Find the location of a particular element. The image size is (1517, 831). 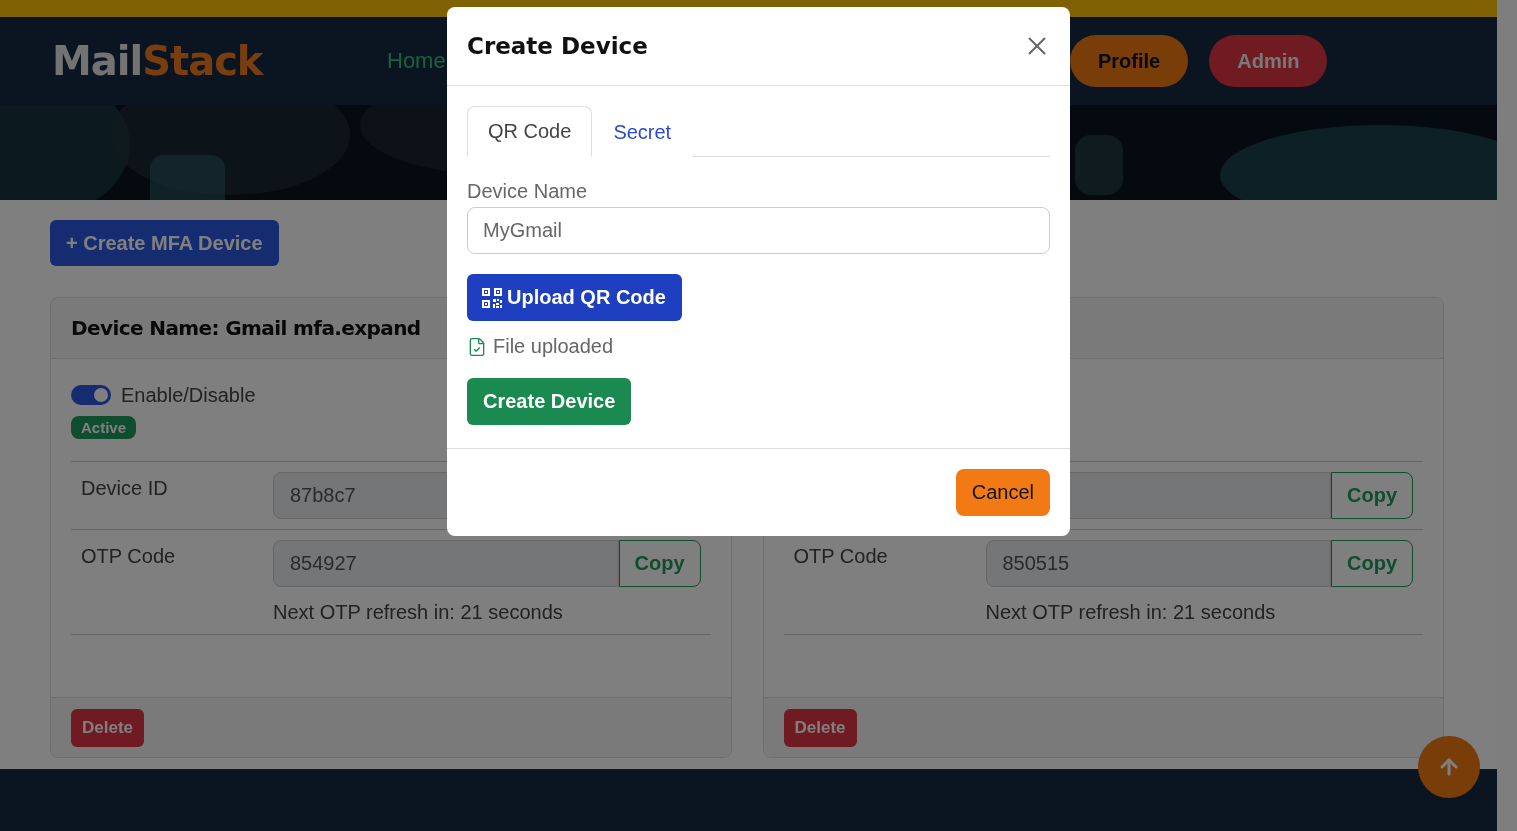

readonly-field: 850515 is located at coordinates (1158, 563).